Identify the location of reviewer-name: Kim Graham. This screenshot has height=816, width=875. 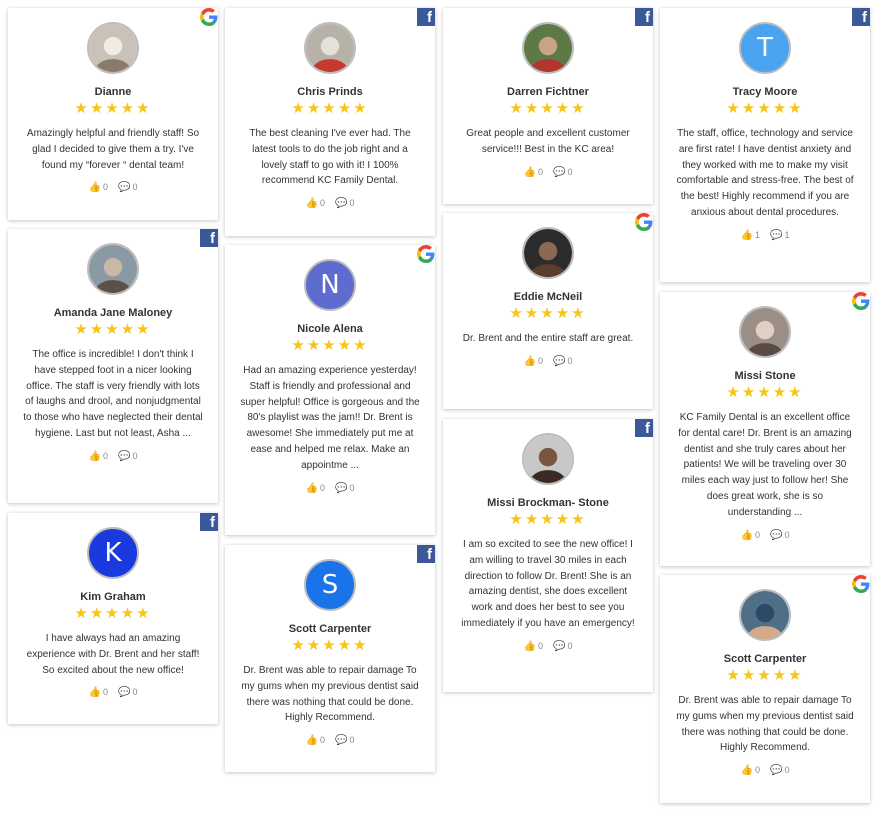
(113, 597).